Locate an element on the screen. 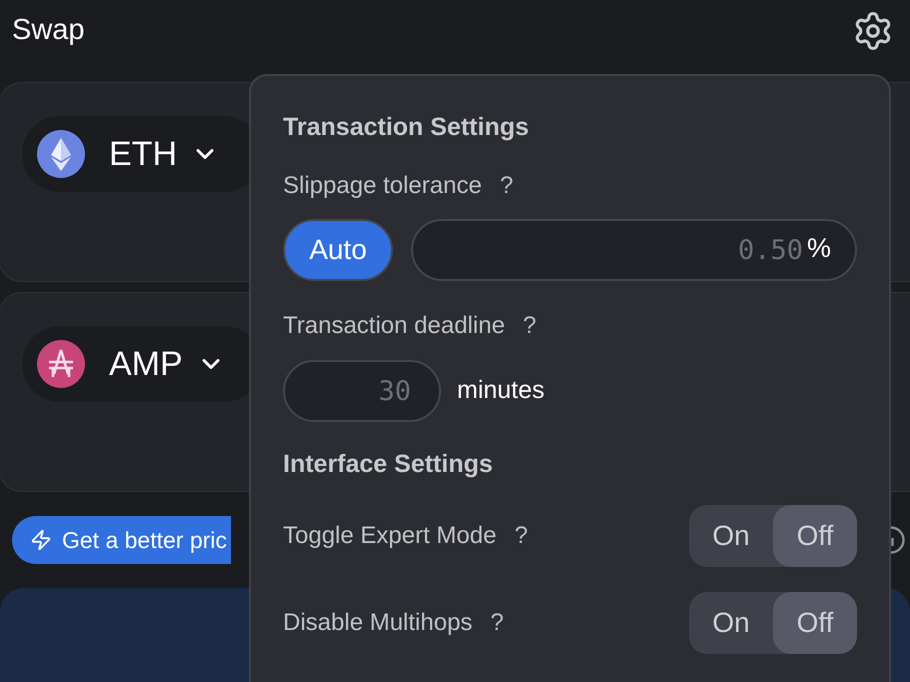 The width and height of the screenshot is (910, 682). setting-label: Slippage tolerance is located at coordinates (382, 186).